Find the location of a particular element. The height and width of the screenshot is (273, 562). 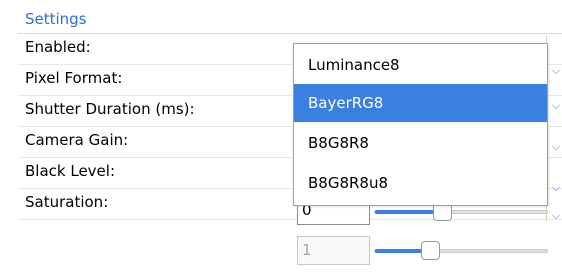

saturation-slider-thumb is located at coordinates (430, 250).